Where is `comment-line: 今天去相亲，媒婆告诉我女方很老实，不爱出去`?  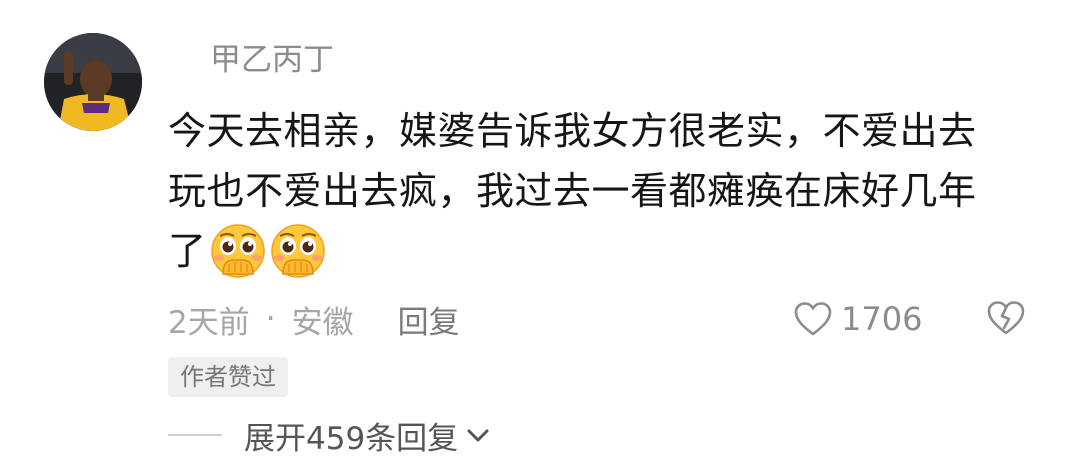
comment-line: 今天去相亲，媒婆告诉我女方很老实，不爱出去 is located at coordinates (572, 130).